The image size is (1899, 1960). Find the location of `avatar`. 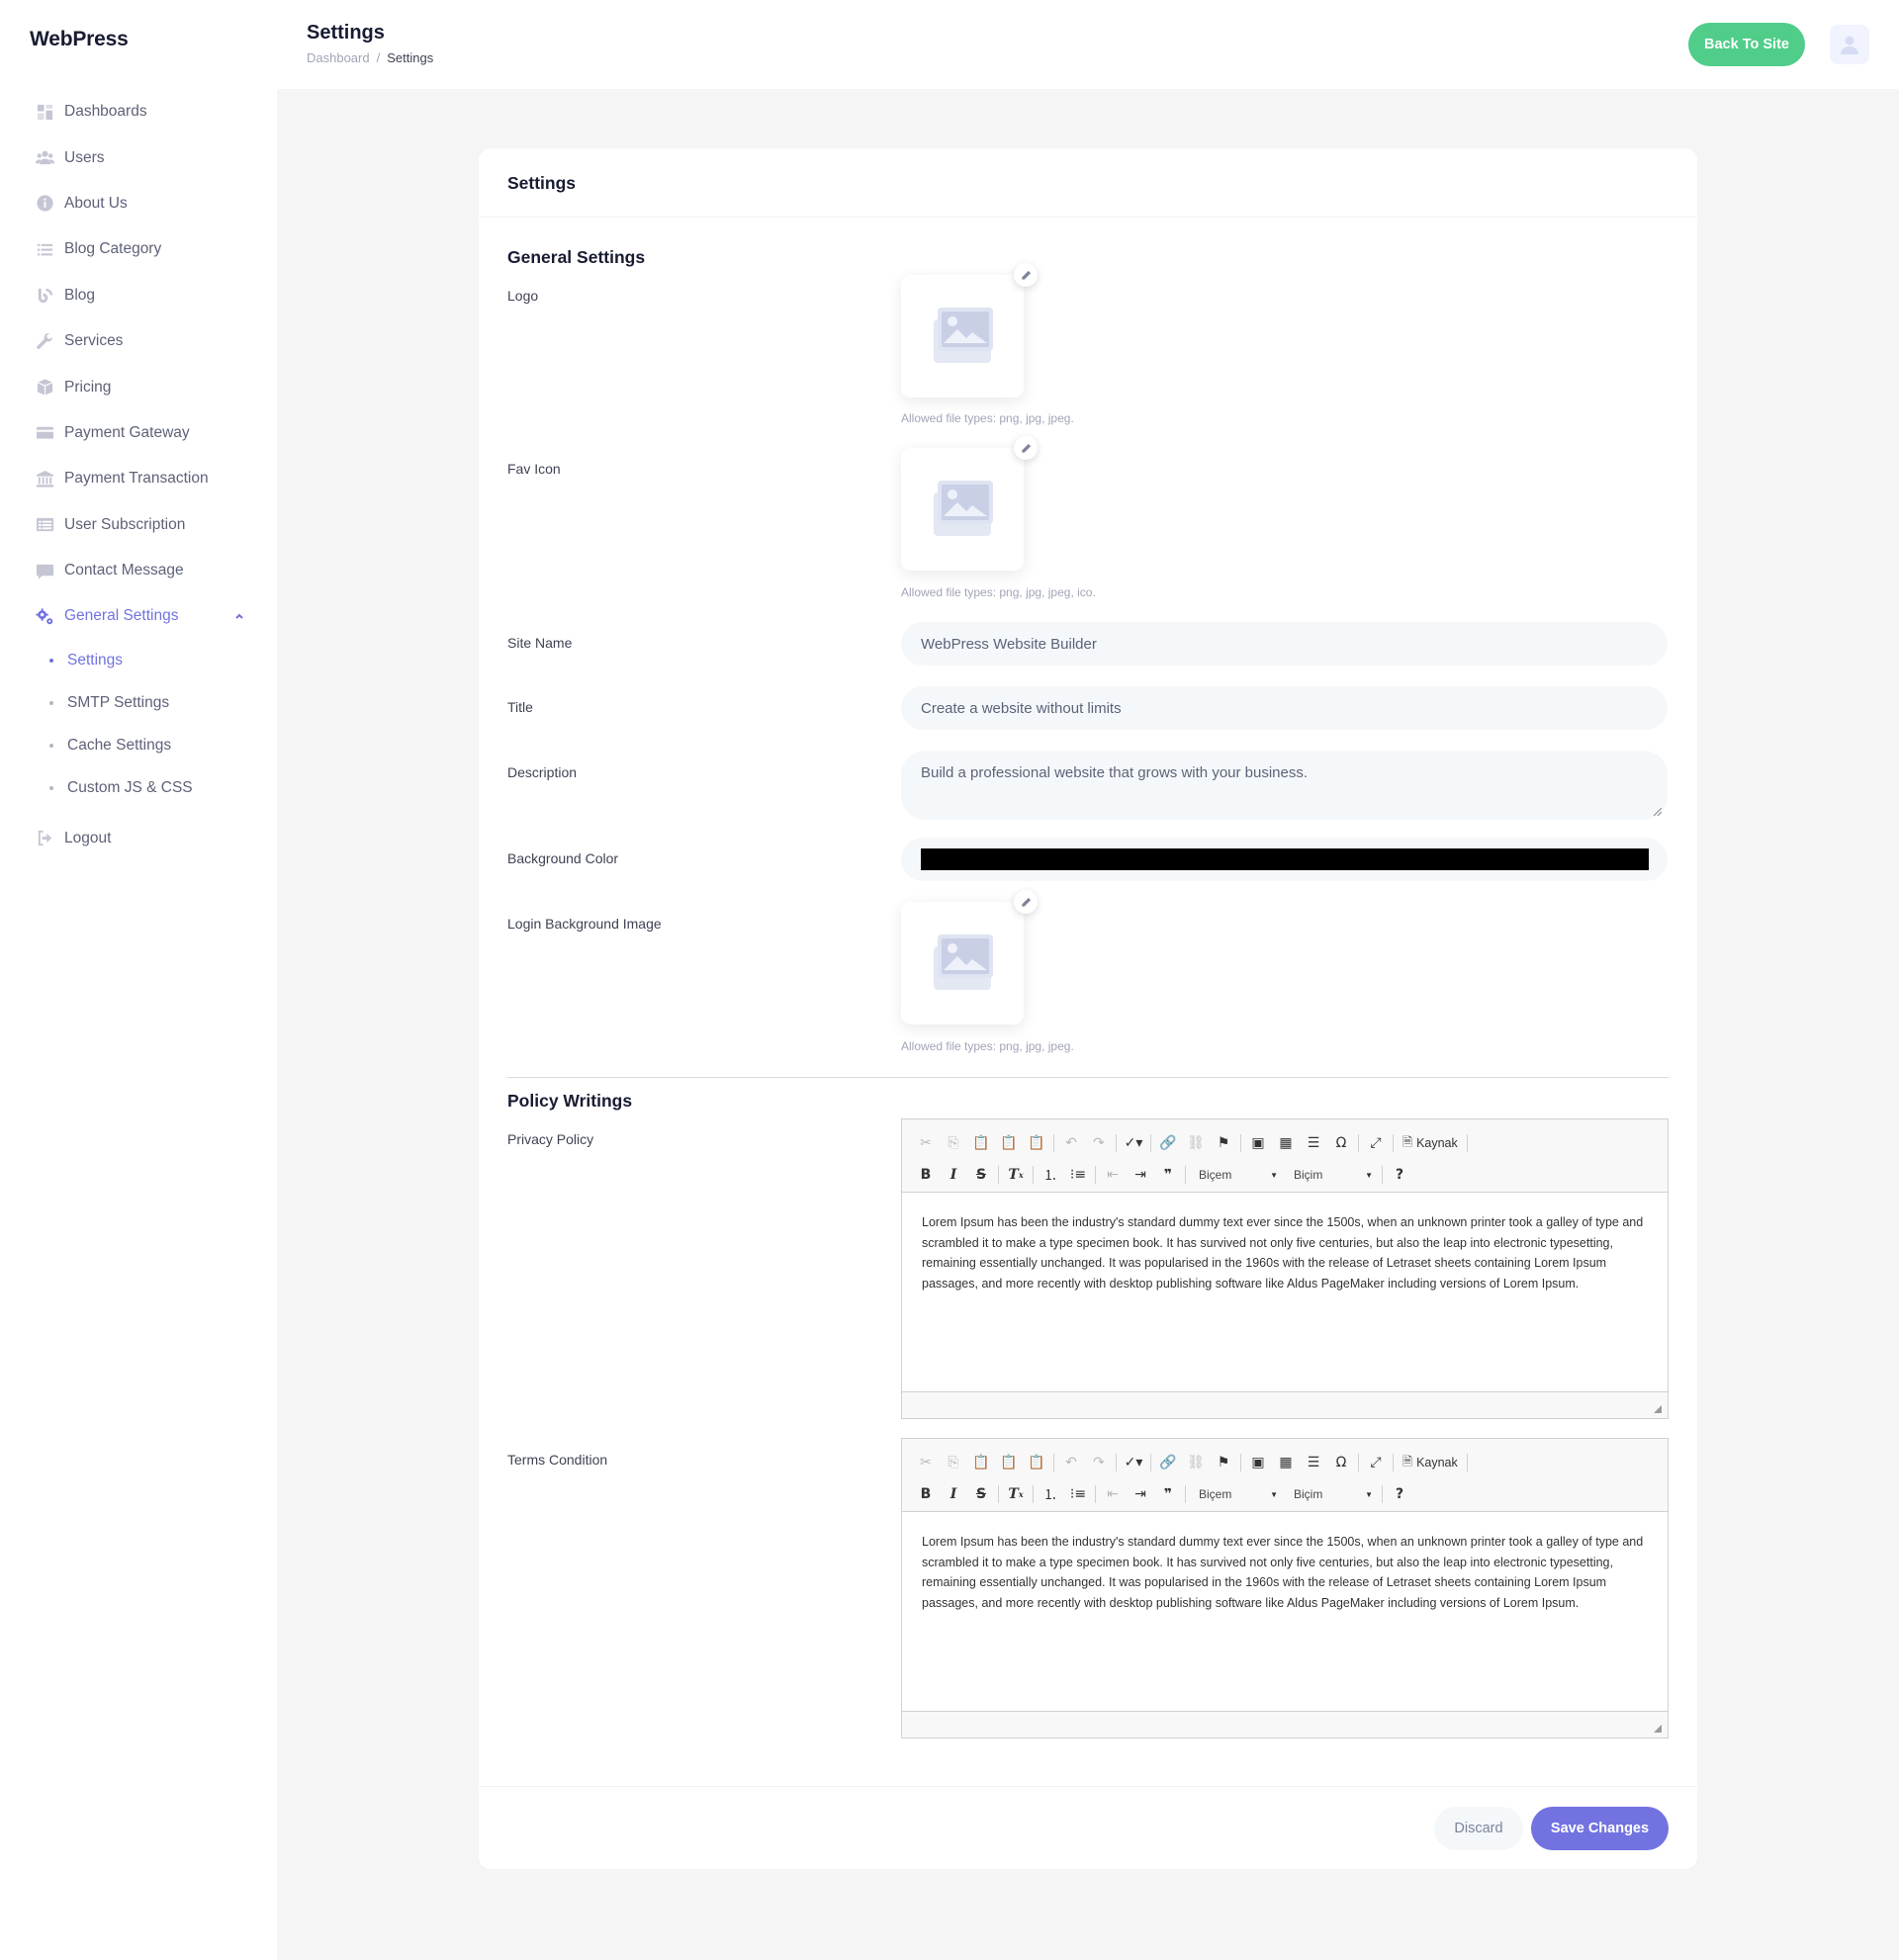

avatar is located at coordinates (1849, 45).